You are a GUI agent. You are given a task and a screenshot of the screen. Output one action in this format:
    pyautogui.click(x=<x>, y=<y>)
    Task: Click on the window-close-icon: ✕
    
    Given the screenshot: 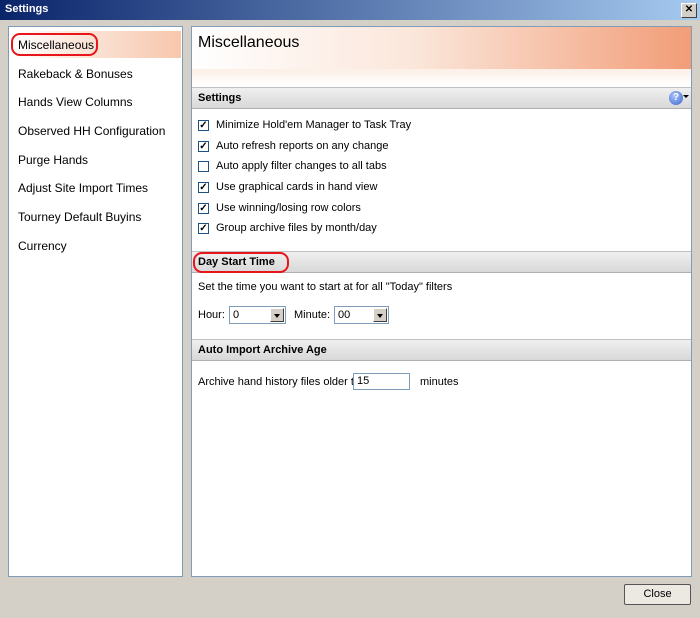 What is the action you would take?
    pyautogui.click(x=689, y=10)
    